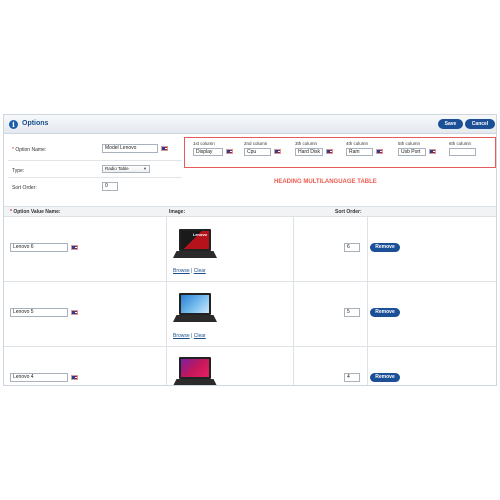 This screenshot has height=500, width=500. What do you see at coordinates (39, 312) in the screenshot?
I see `option-value-name-input: Lenovo 5` at bounding box center [39, 312].